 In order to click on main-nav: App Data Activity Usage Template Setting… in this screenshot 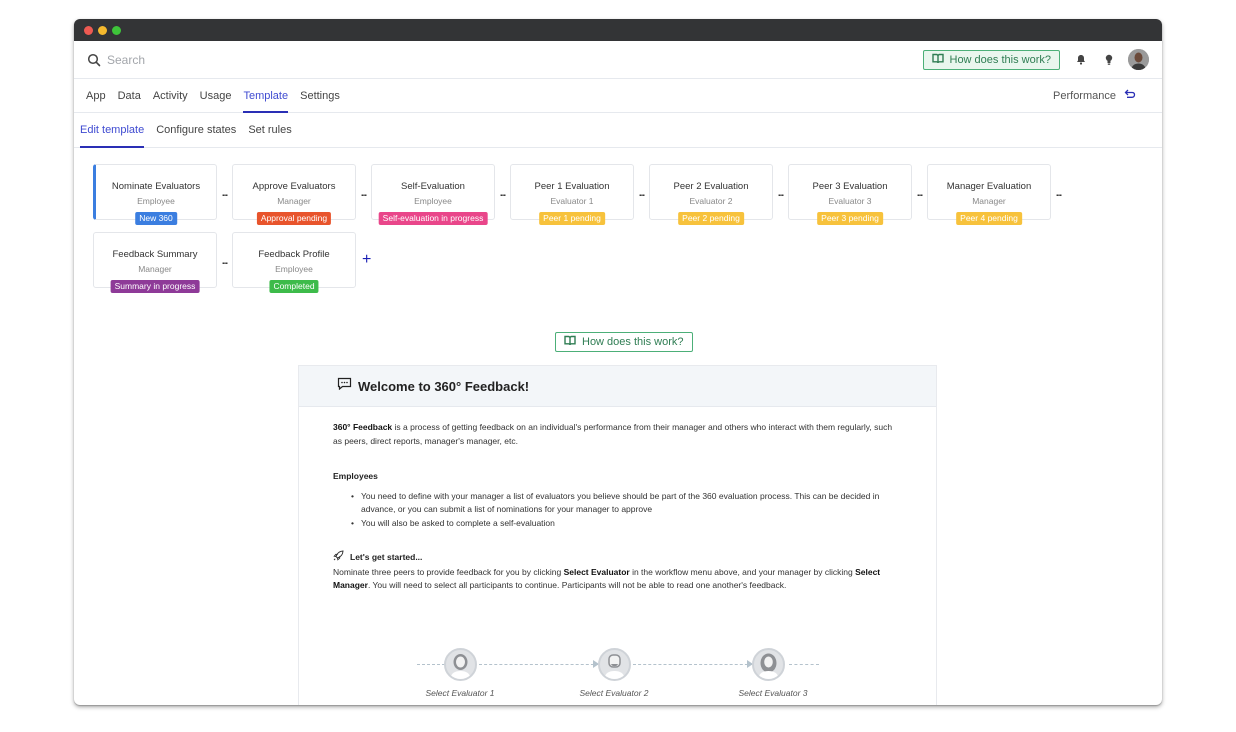, I will do `click(618, 96)`.